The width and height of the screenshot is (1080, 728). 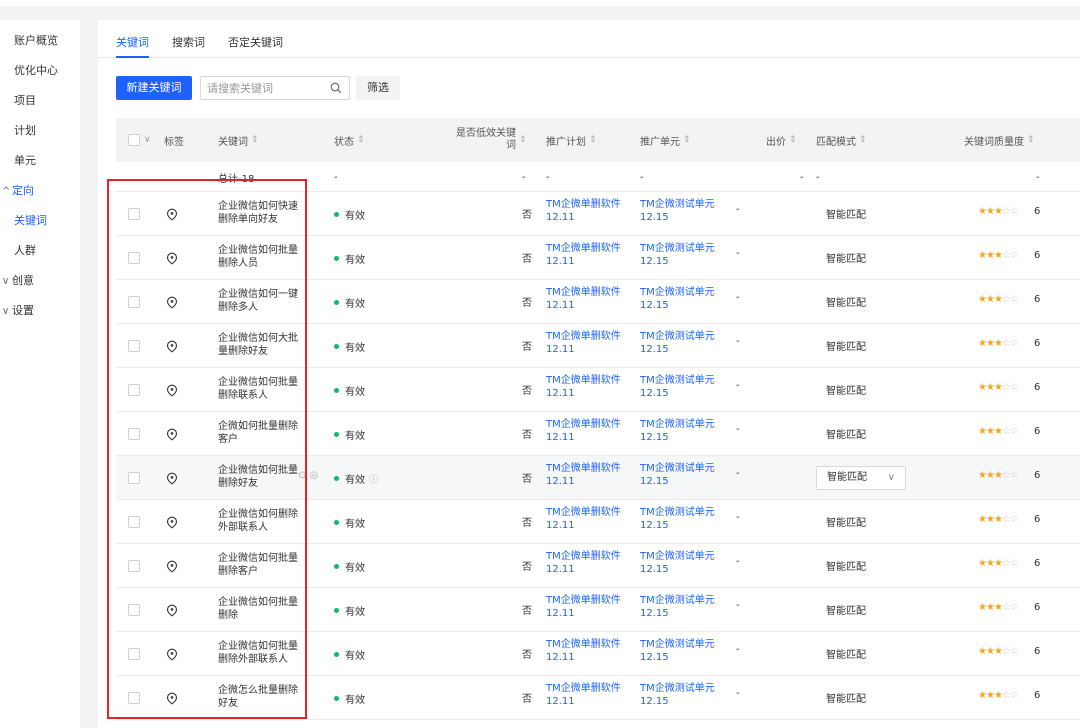 What do you see at coordinates (349, 140) in the screenshot?
I see `column-status: 状态 ⇕` at bounding box center [349, 140].